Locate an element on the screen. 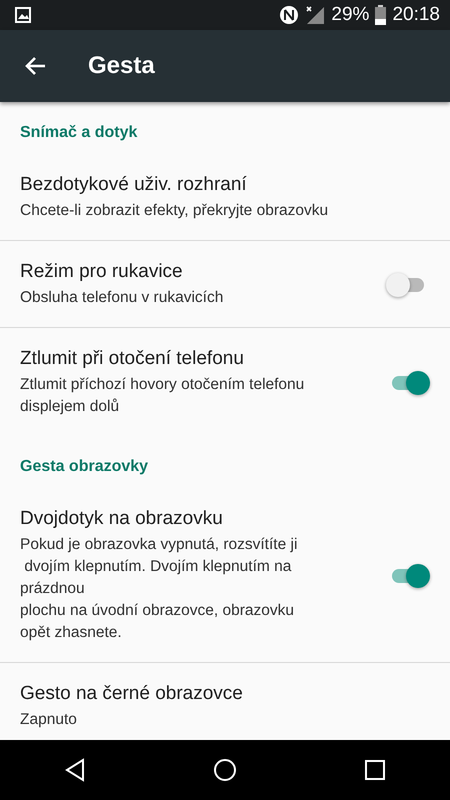 Image resolution: width=450 pixels, height=800 pixels. setting-title: Gesto na černé obrazovce is located at coordinates (225, 694).